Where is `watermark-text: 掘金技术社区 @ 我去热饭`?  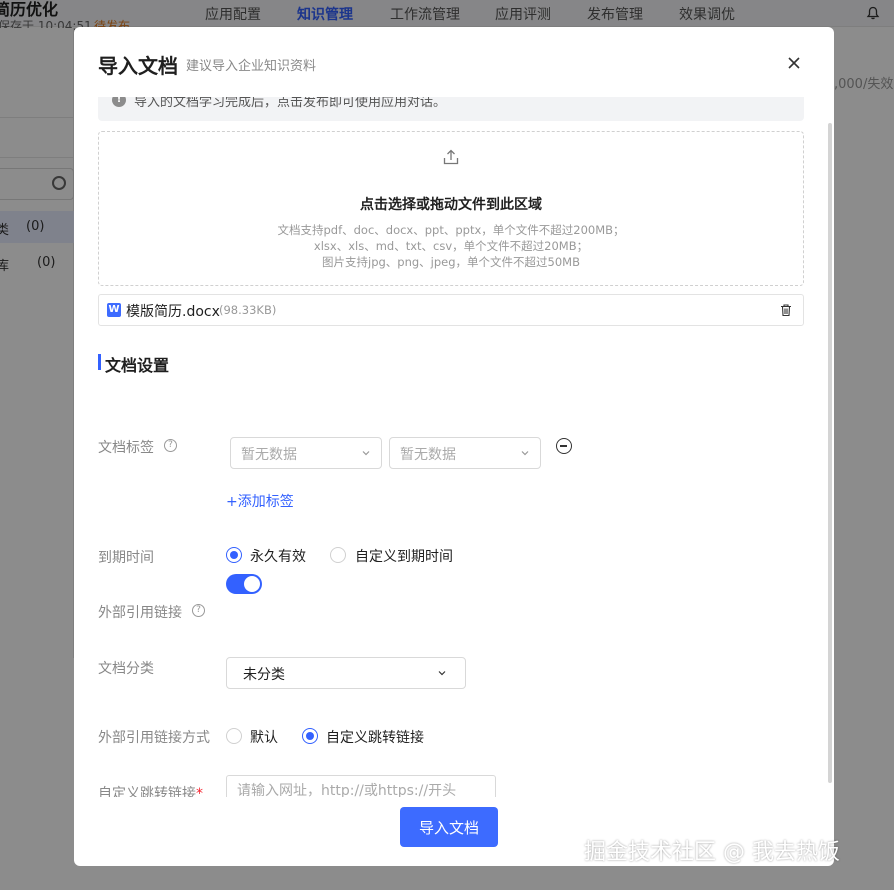
watermark-text: 掘金技术社区 @ 我去热饭 is located at coordinates (712, 852).